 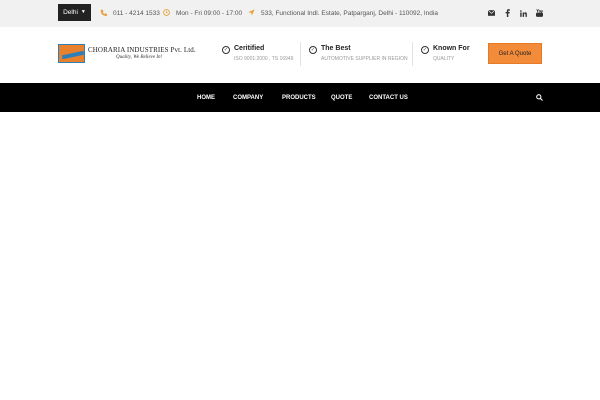 I want to click on company-tagline: Quality, We Believe In!, so click(x=139, y=57).